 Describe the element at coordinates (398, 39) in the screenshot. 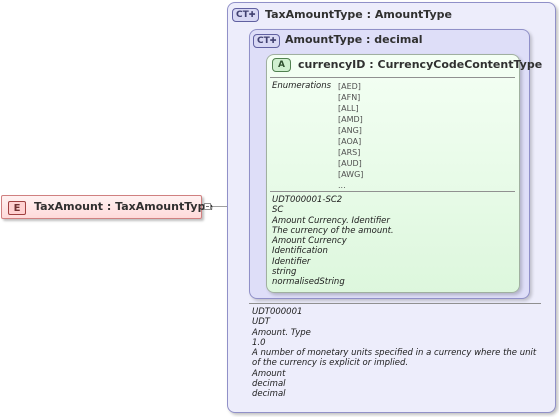

I see `base-type-base: decimal` at that location.